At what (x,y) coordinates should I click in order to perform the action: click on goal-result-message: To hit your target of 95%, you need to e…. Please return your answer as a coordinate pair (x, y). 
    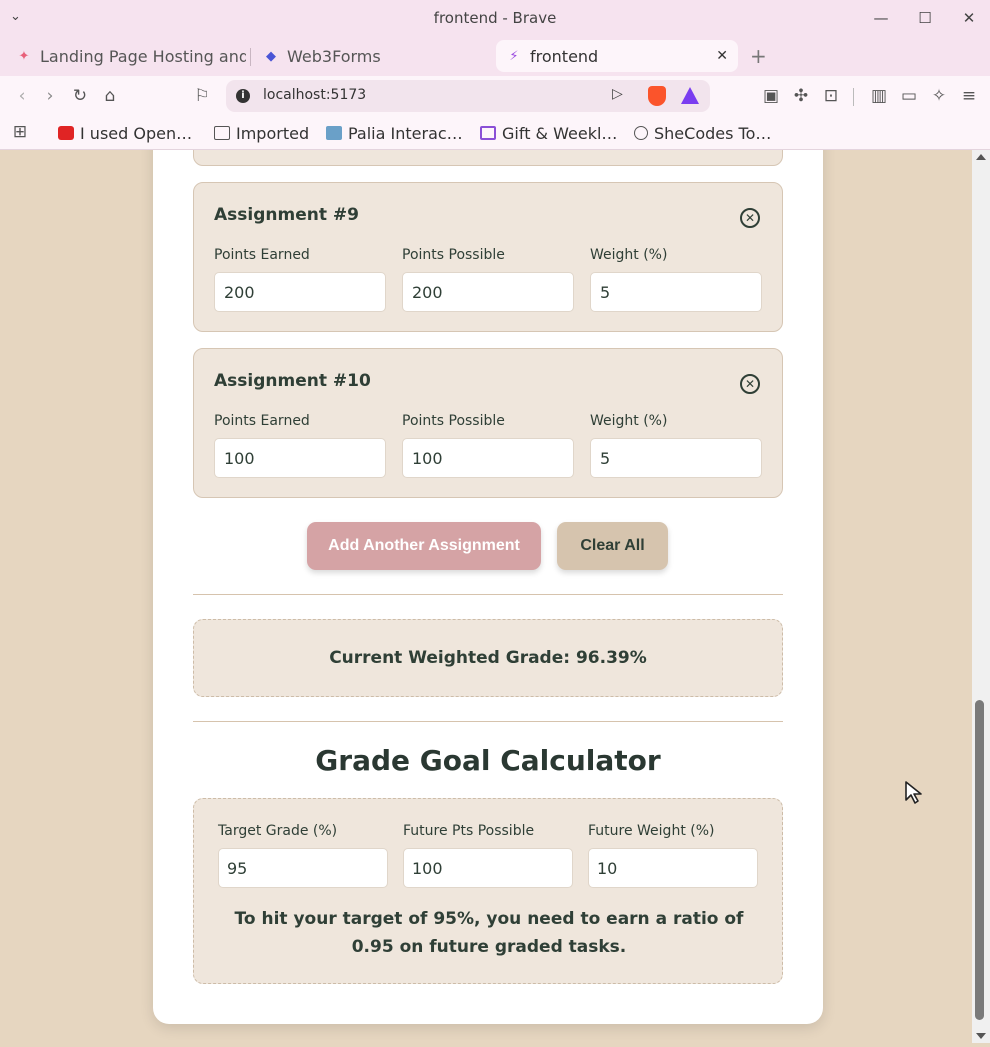
    Looking at the image, I should click on (489, 933).